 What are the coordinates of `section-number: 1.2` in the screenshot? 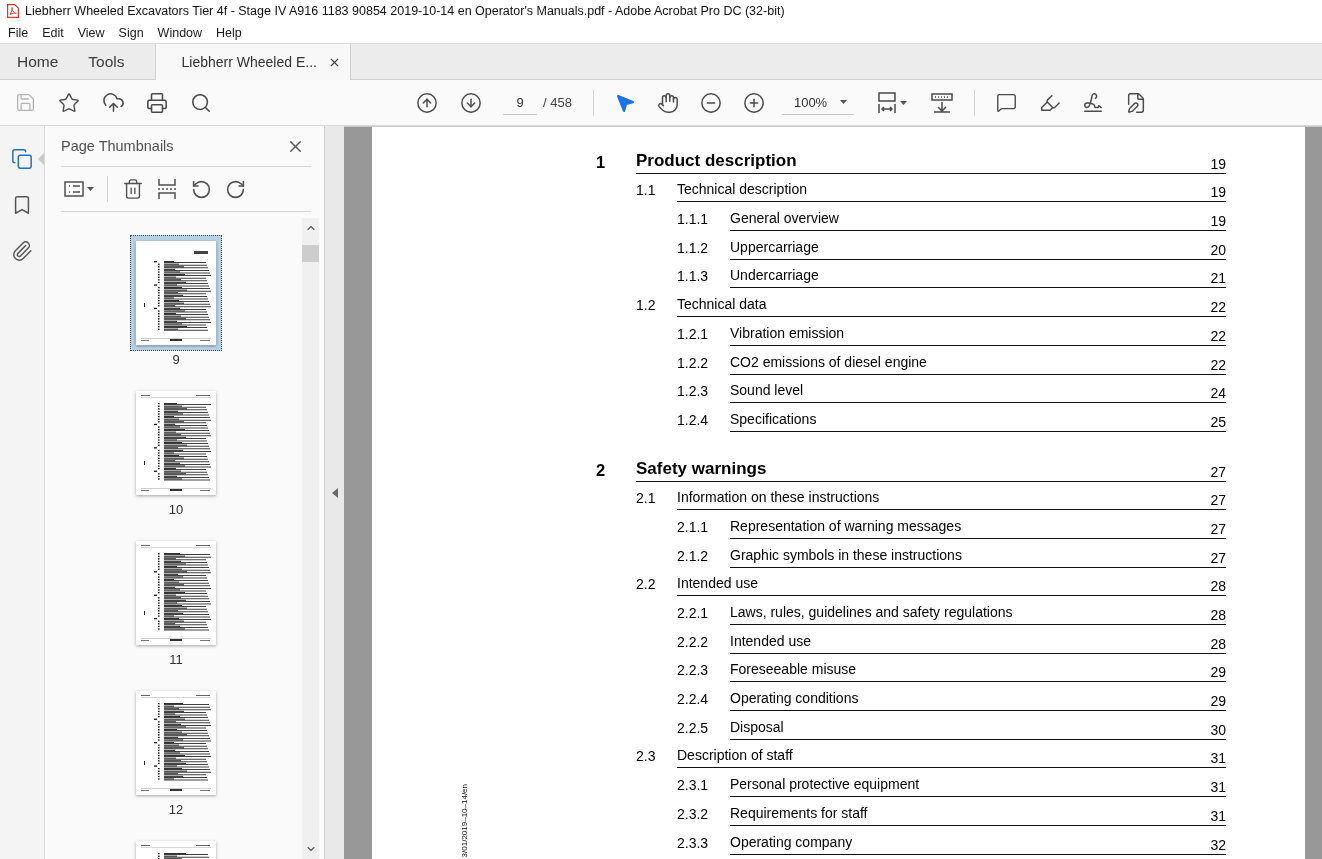 It's located at (646, 306).